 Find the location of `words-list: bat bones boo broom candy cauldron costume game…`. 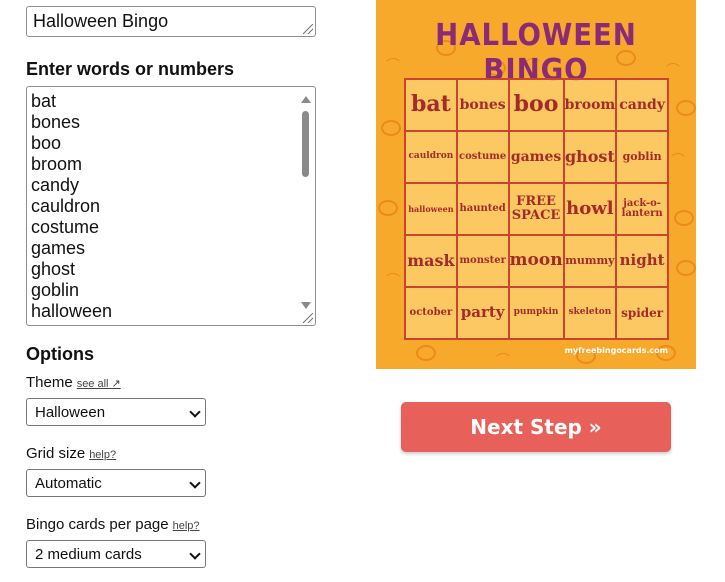

words-list: bat bones boo broom candy cauldron costume game… is located at coordinates (71, 206).